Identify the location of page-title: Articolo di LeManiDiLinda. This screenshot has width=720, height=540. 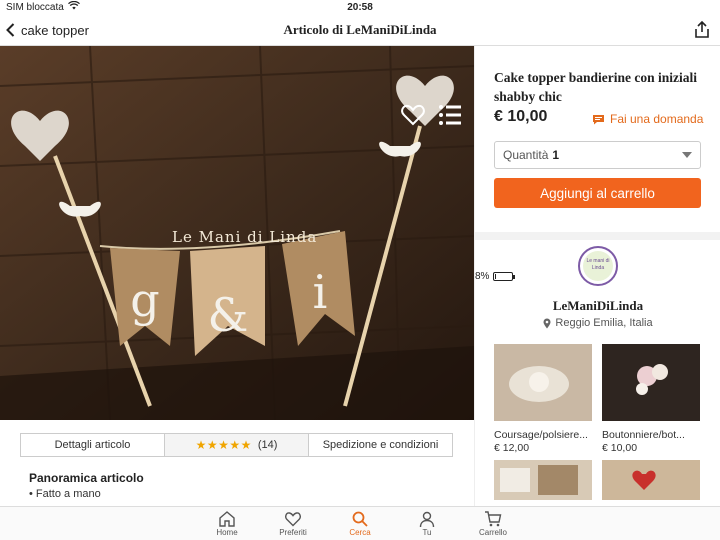
(360, 29).